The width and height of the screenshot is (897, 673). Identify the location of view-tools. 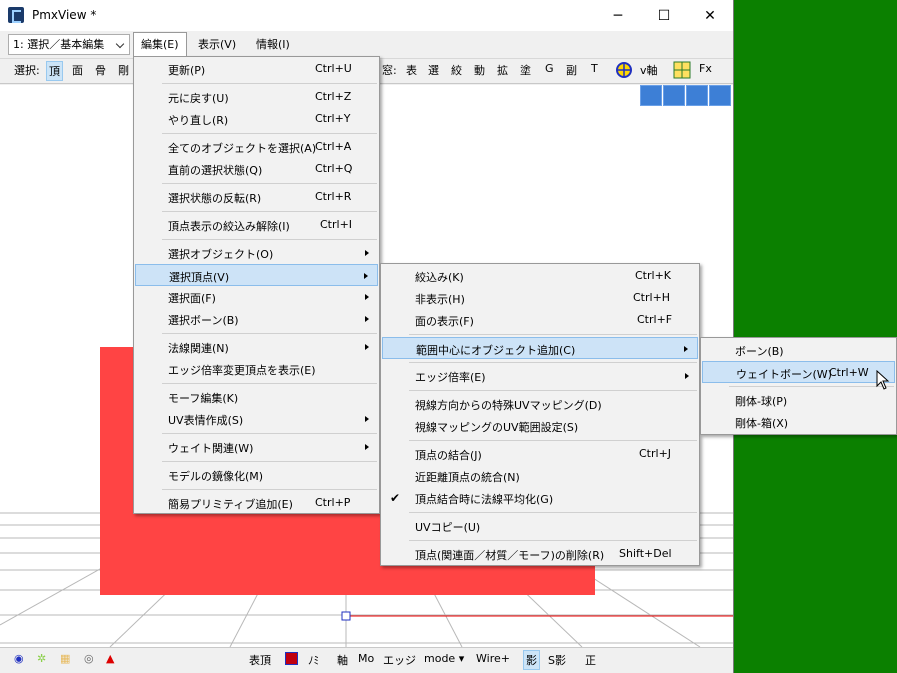
(685, 97).